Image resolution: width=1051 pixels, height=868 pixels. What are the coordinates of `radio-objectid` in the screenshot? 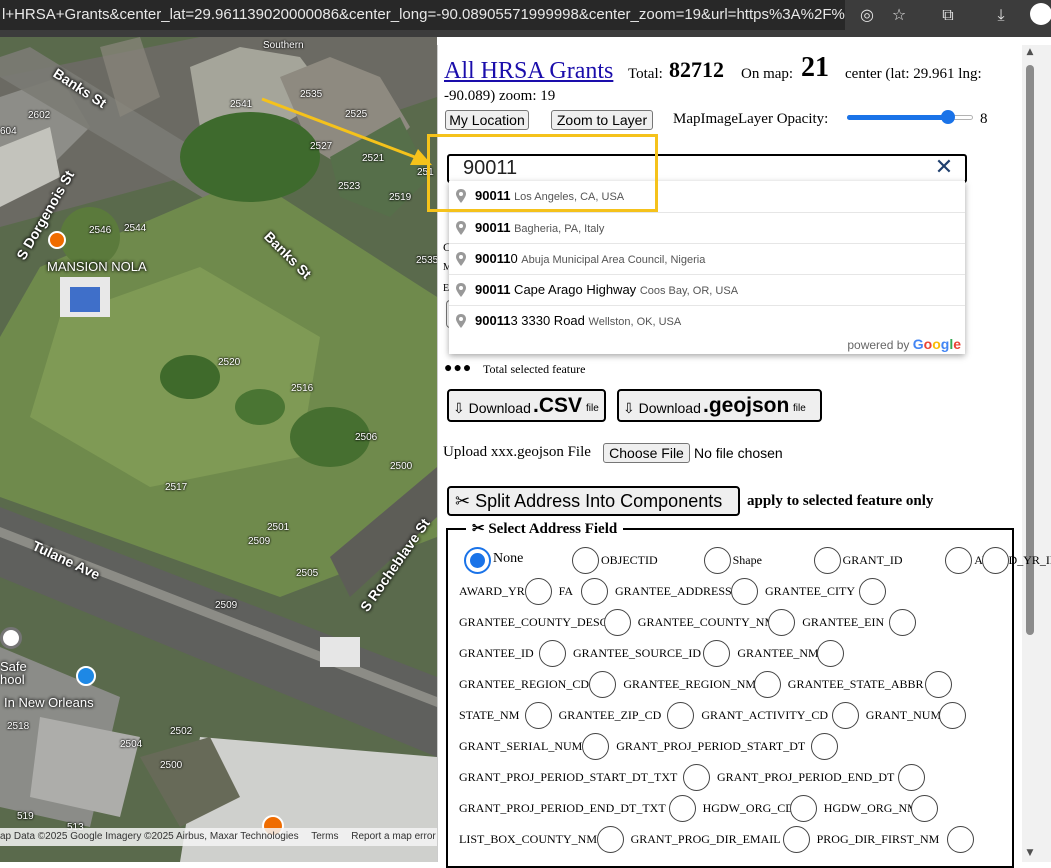 It's located at (585, 560).